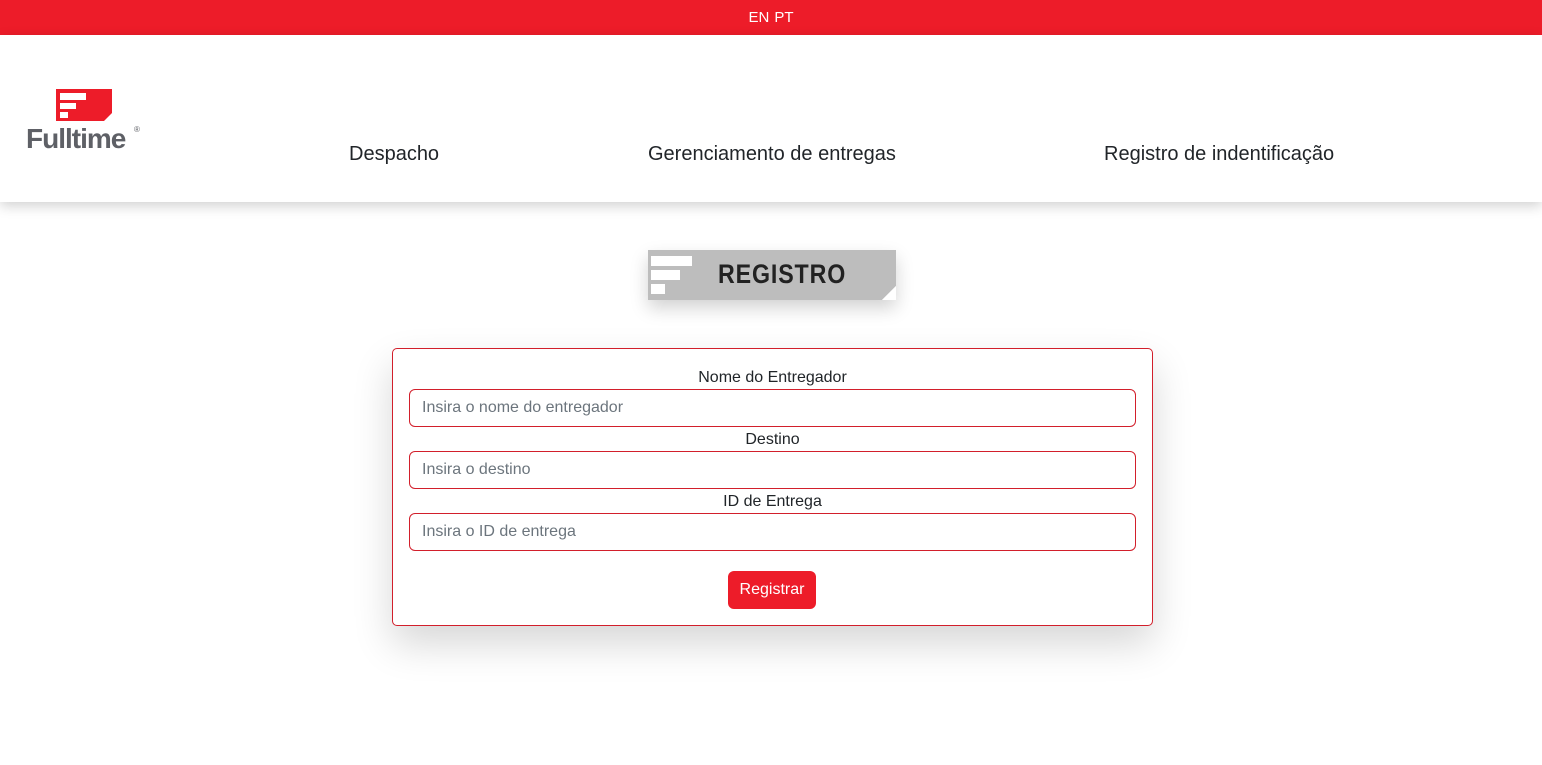 The height and width of the screenshot is (765, 1542). I want to click on delivery-id-input, so click(772, 532).